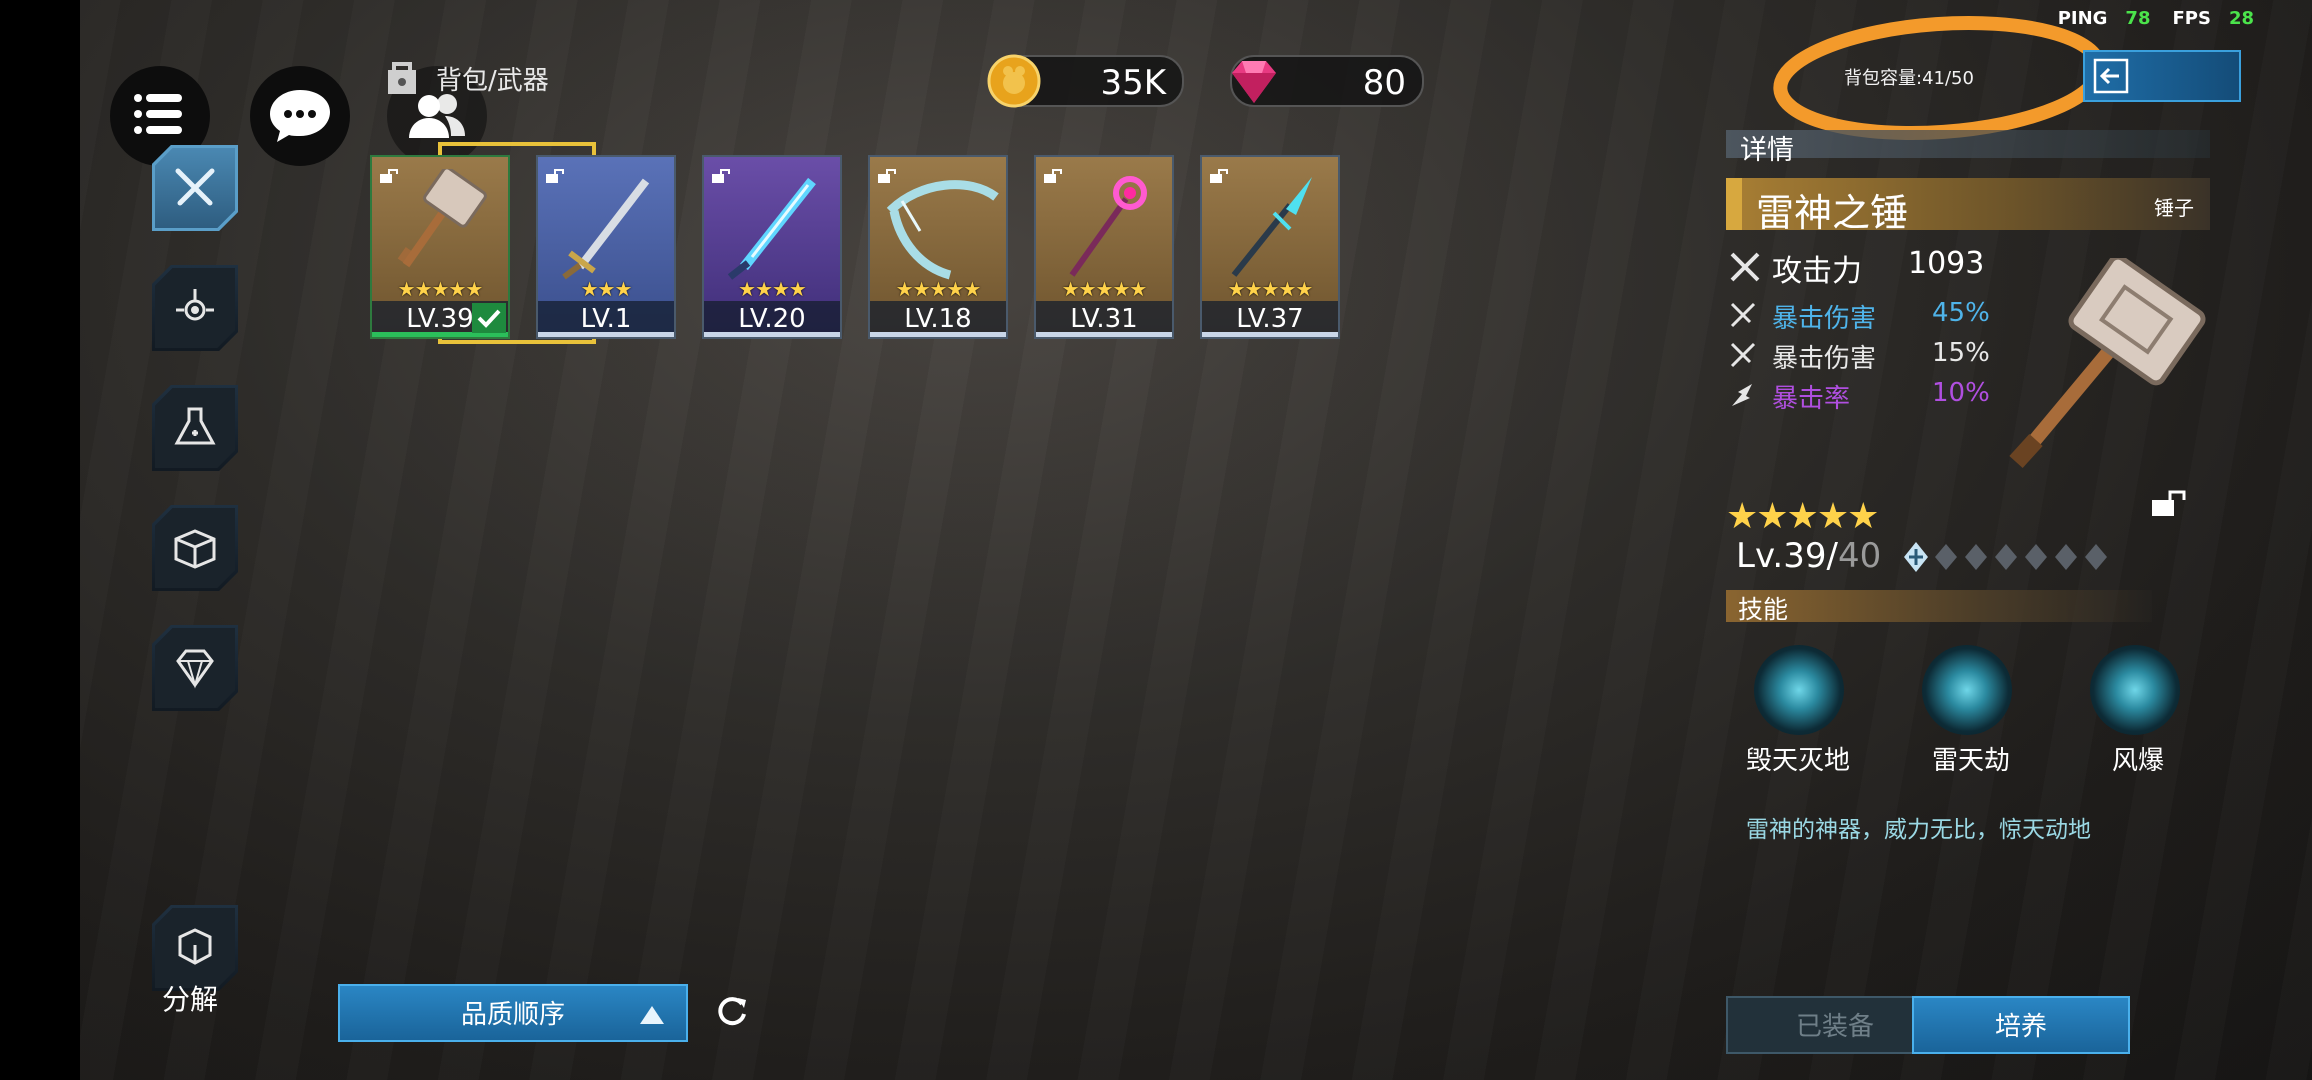 Image resolution: width=2312 pixels, height=1080 pixels. Describe the element at coordinates (2138, 761) in the screenshot. I see `skill-label: 风爆` at that location.